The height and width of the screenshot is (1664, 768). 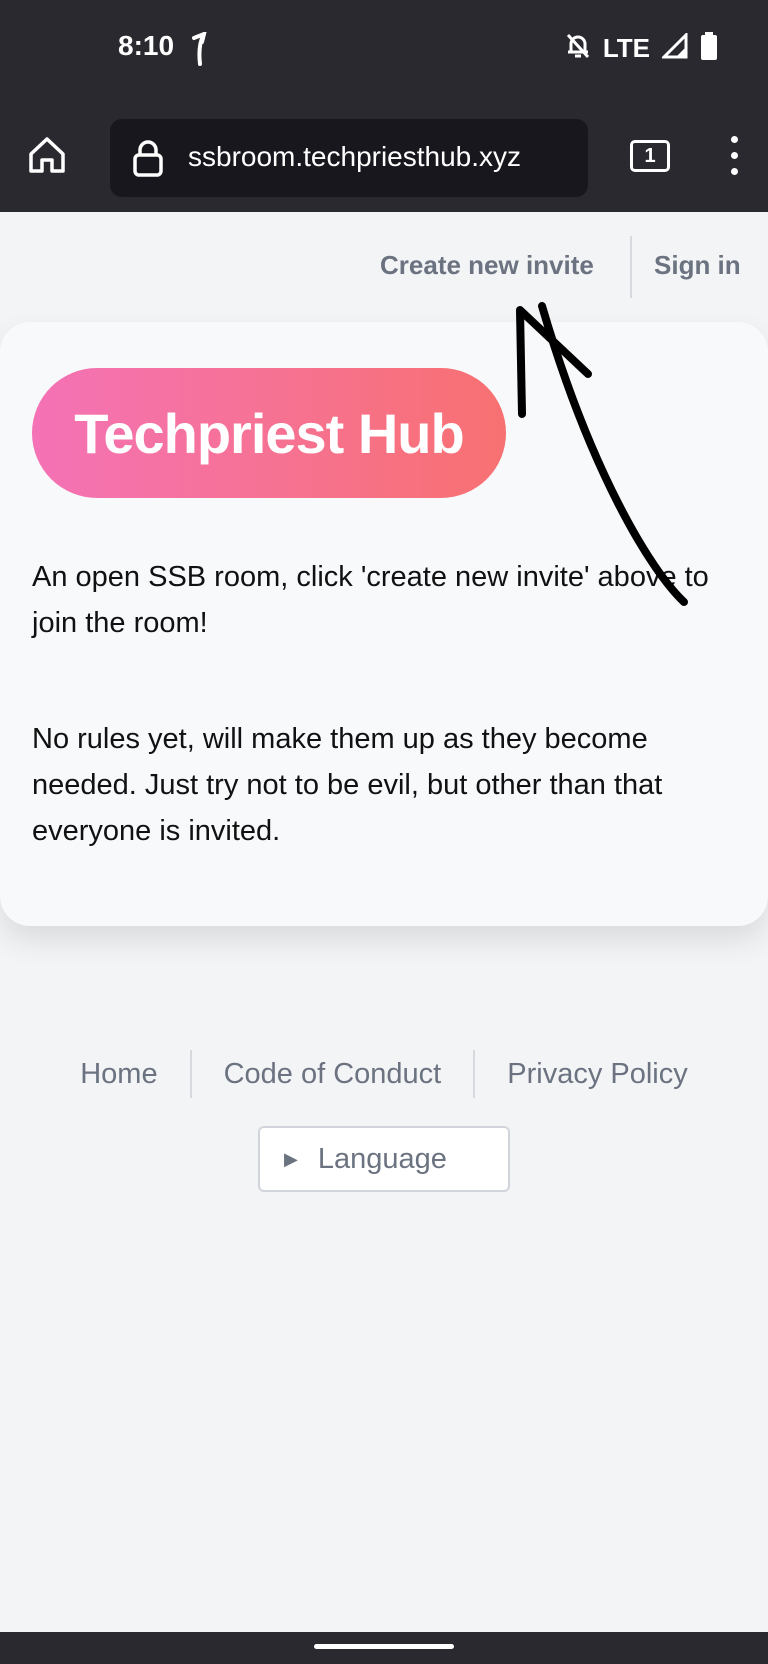 I want to click on triangle-right-icon: ▶, so click(x=291, y=1158).